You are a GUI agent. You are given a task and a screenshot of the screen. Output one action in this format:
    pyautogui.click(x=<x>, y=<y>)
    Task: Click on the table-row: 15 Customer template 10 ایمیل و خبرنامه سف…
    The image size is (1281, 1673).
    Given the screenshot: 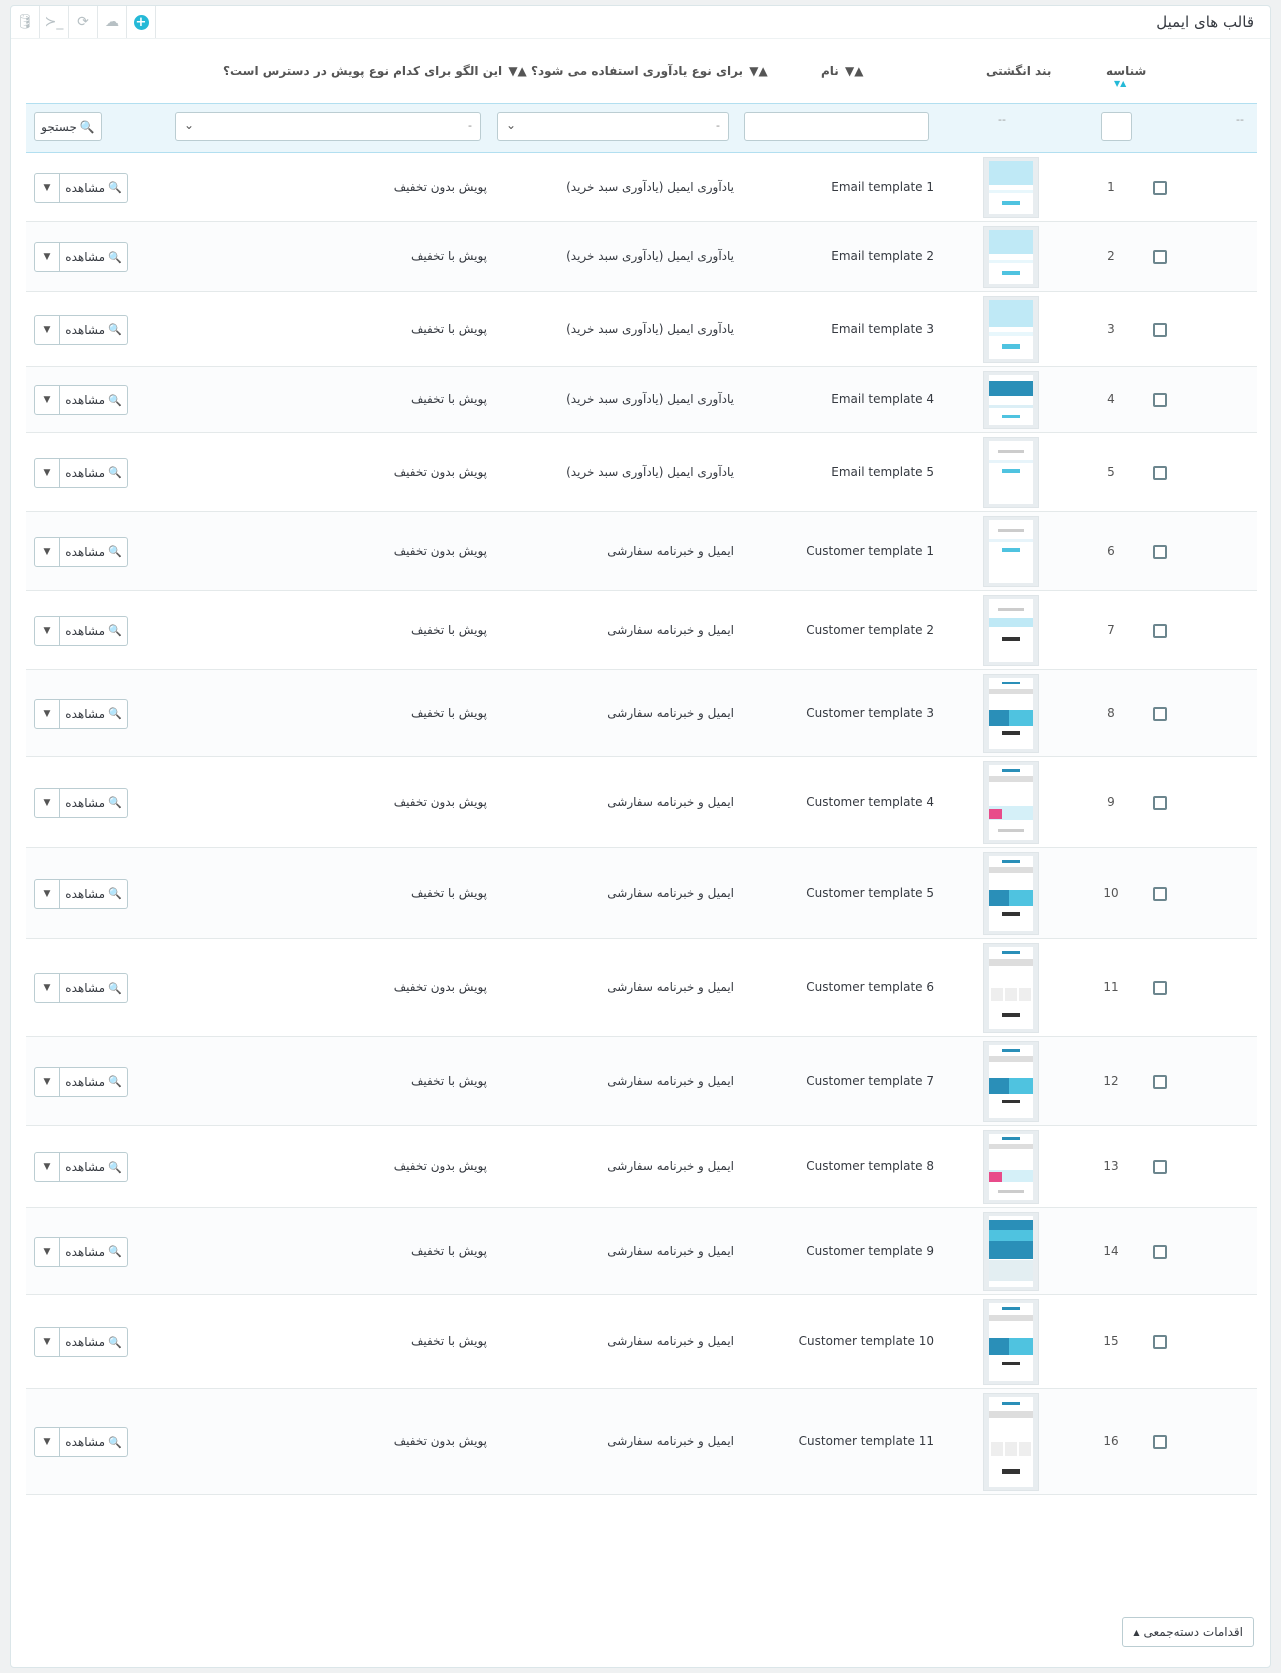 What is the action you would take?
    pyautogui.click(x=641, y=1342)
    